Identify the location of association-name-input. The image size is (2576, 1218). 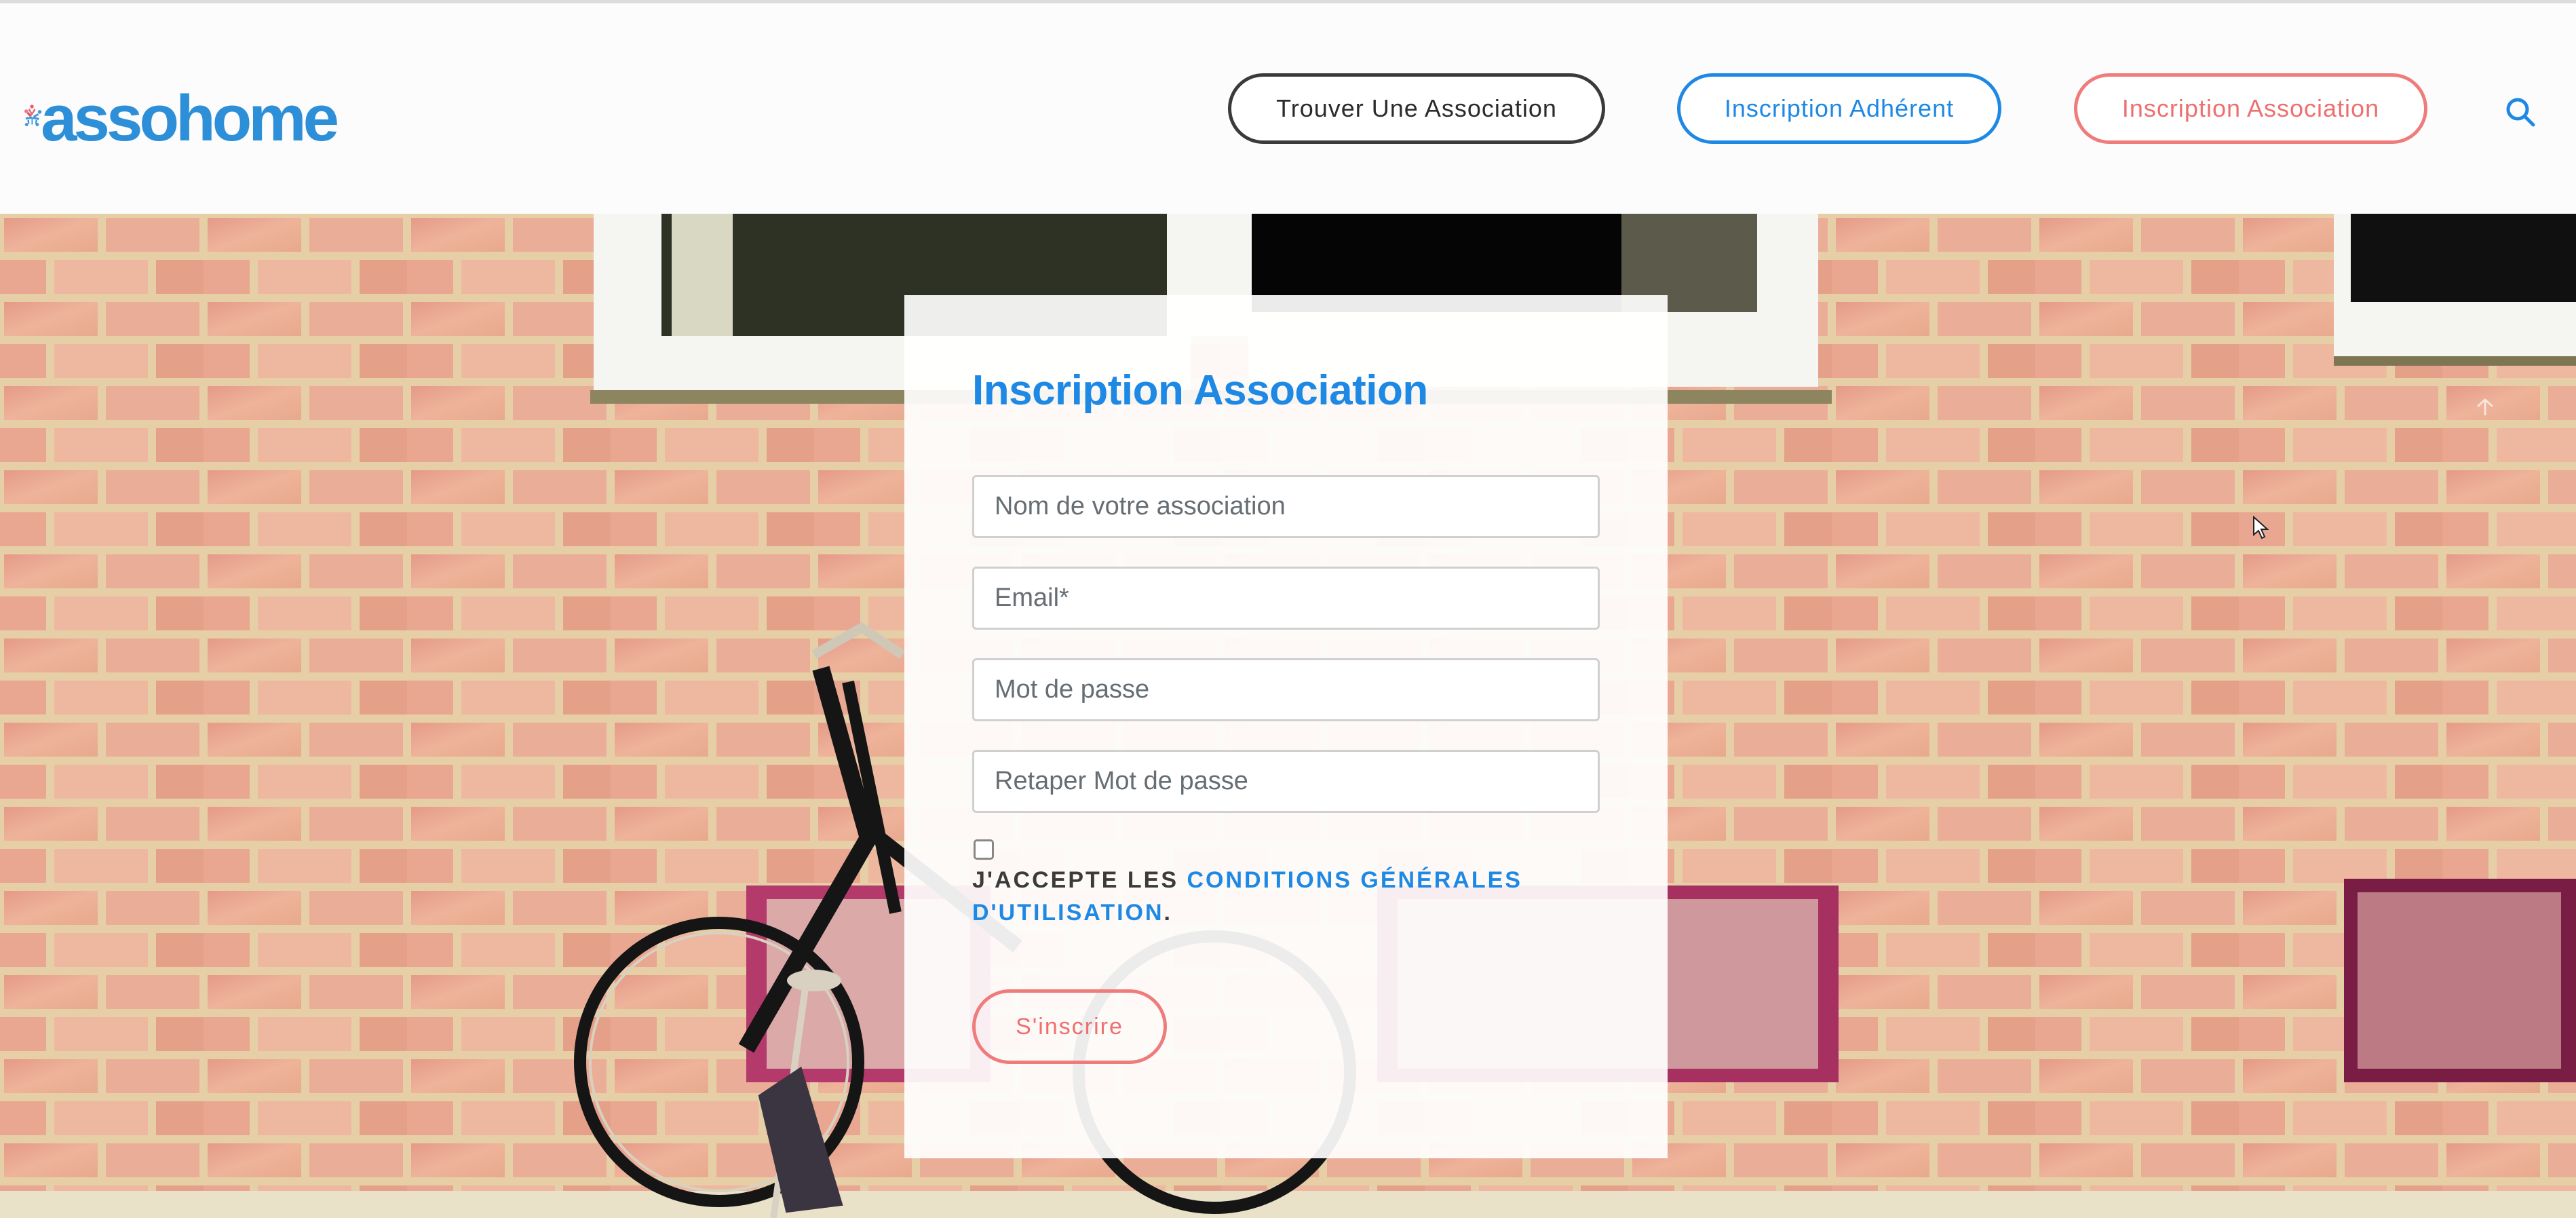
(1286, 507).